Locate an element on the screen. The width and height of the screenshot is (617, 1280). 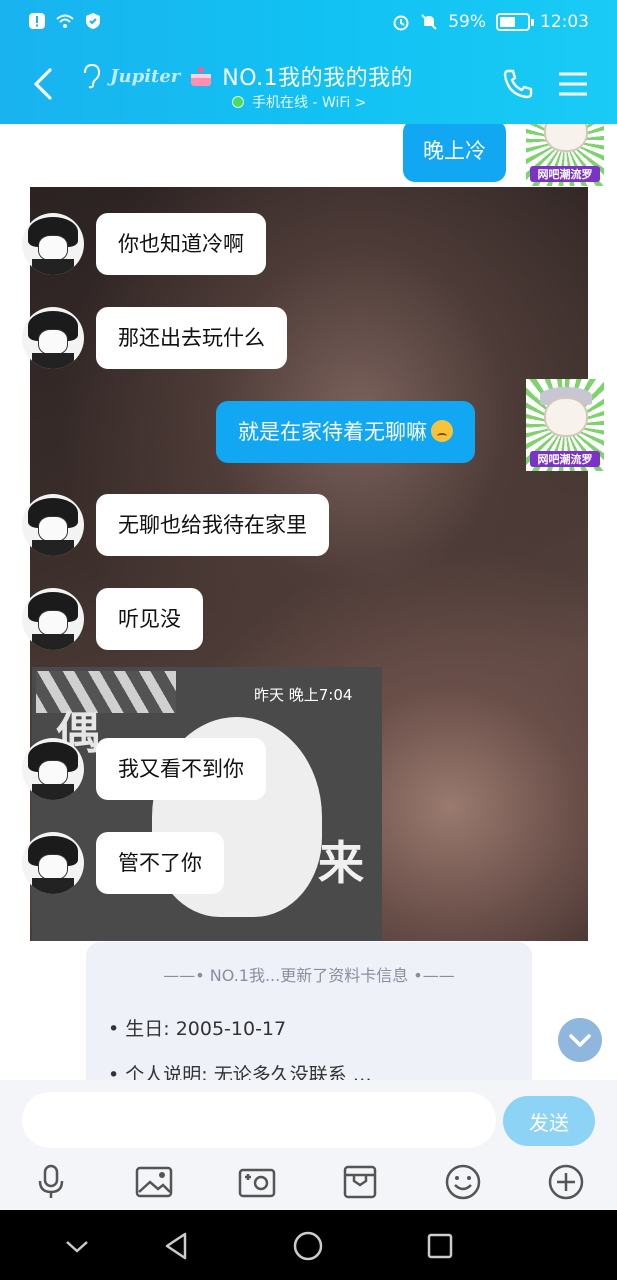
image-icon is located at coordinates (154, 1182).